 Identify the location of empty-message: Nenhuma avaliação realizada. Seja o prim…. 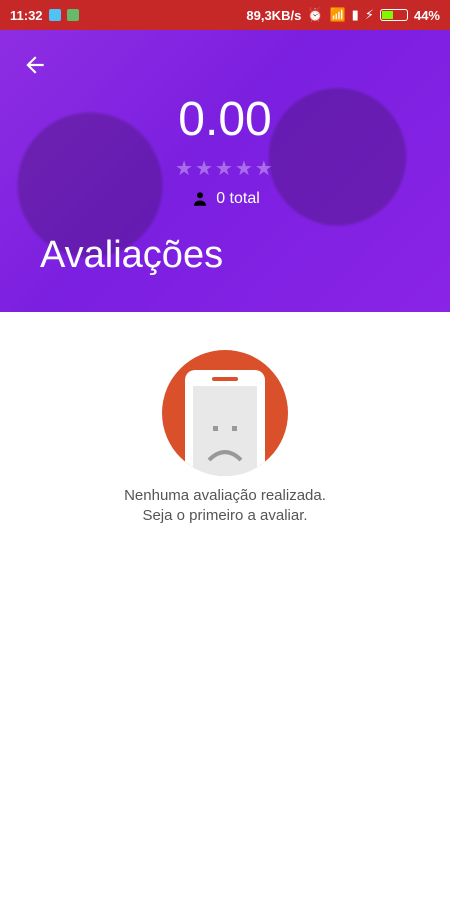
(225, 506).